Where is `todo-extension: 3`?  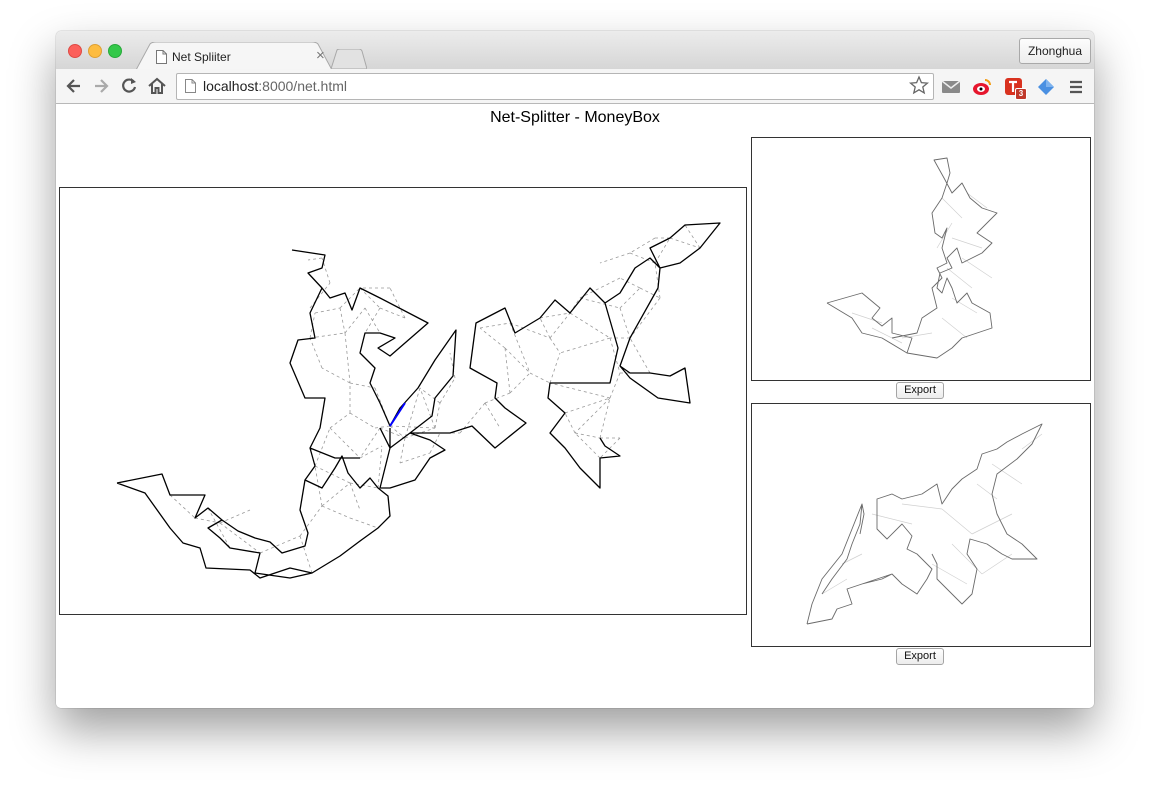 todo-extension: 3 is located at coordinates (1015, 88).